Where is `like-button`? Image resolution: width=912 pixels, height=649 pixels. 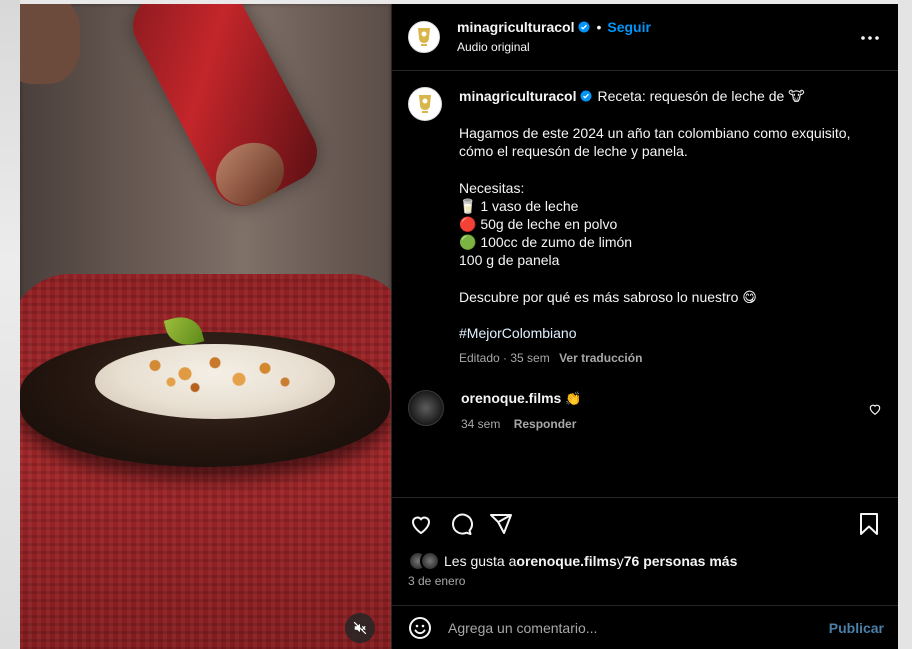 like-button is located at coordinates (421, 524).